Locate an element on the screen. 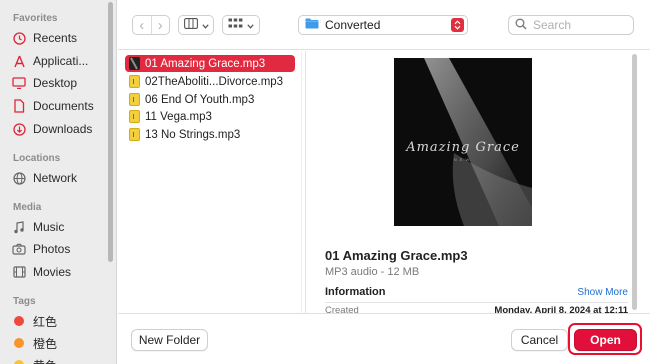 This screenshot has width=650, height=364. preview-file-name: 01 Amazing Grace.mp3 is located at coordinates (396, 255).